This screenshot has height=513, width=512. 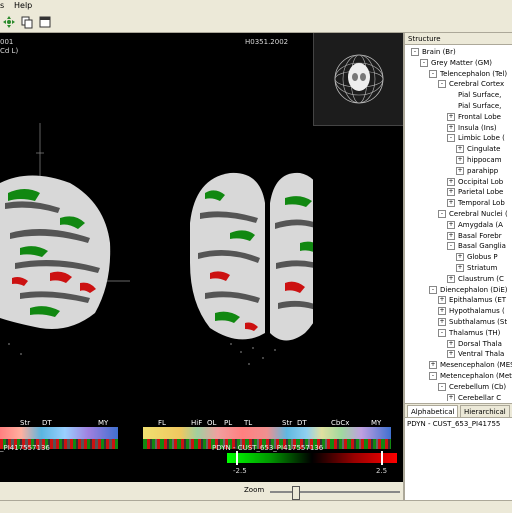 I want to click on selection-item: PDYN - CUST_653_PI41755, so click(x=453, y=424).